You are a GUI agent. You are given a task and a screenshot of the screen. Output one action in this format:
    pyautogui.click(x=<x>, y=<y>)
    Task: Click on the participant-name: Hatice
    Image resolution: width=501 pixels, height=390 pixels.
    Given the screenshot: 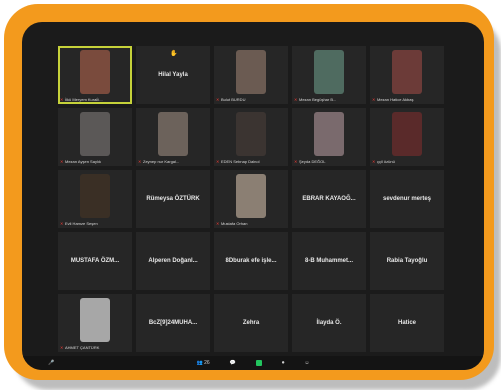 What is the action you would take?
    pyautogui.click(x=406, y=323)
    